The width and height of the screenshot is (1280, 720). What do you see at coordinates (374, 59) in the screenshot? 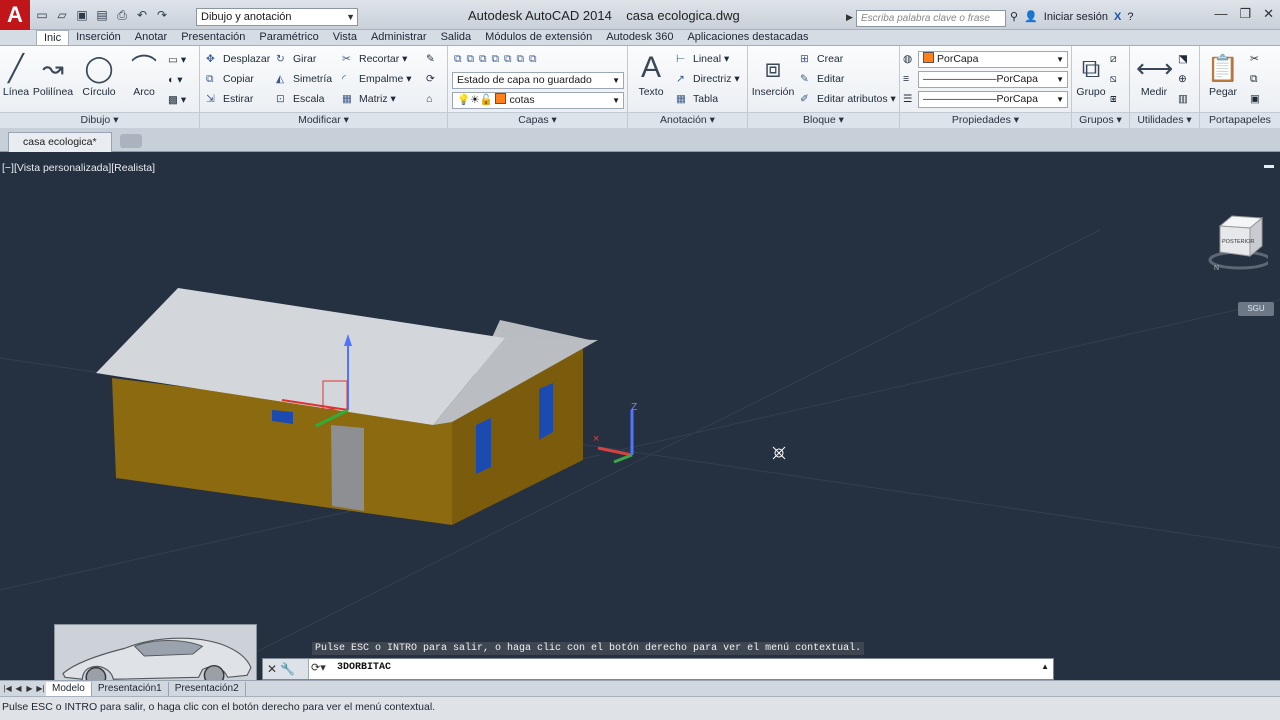
I see `recortar-button: ✂ Recortar ▾` at bounding box center [374, 59].